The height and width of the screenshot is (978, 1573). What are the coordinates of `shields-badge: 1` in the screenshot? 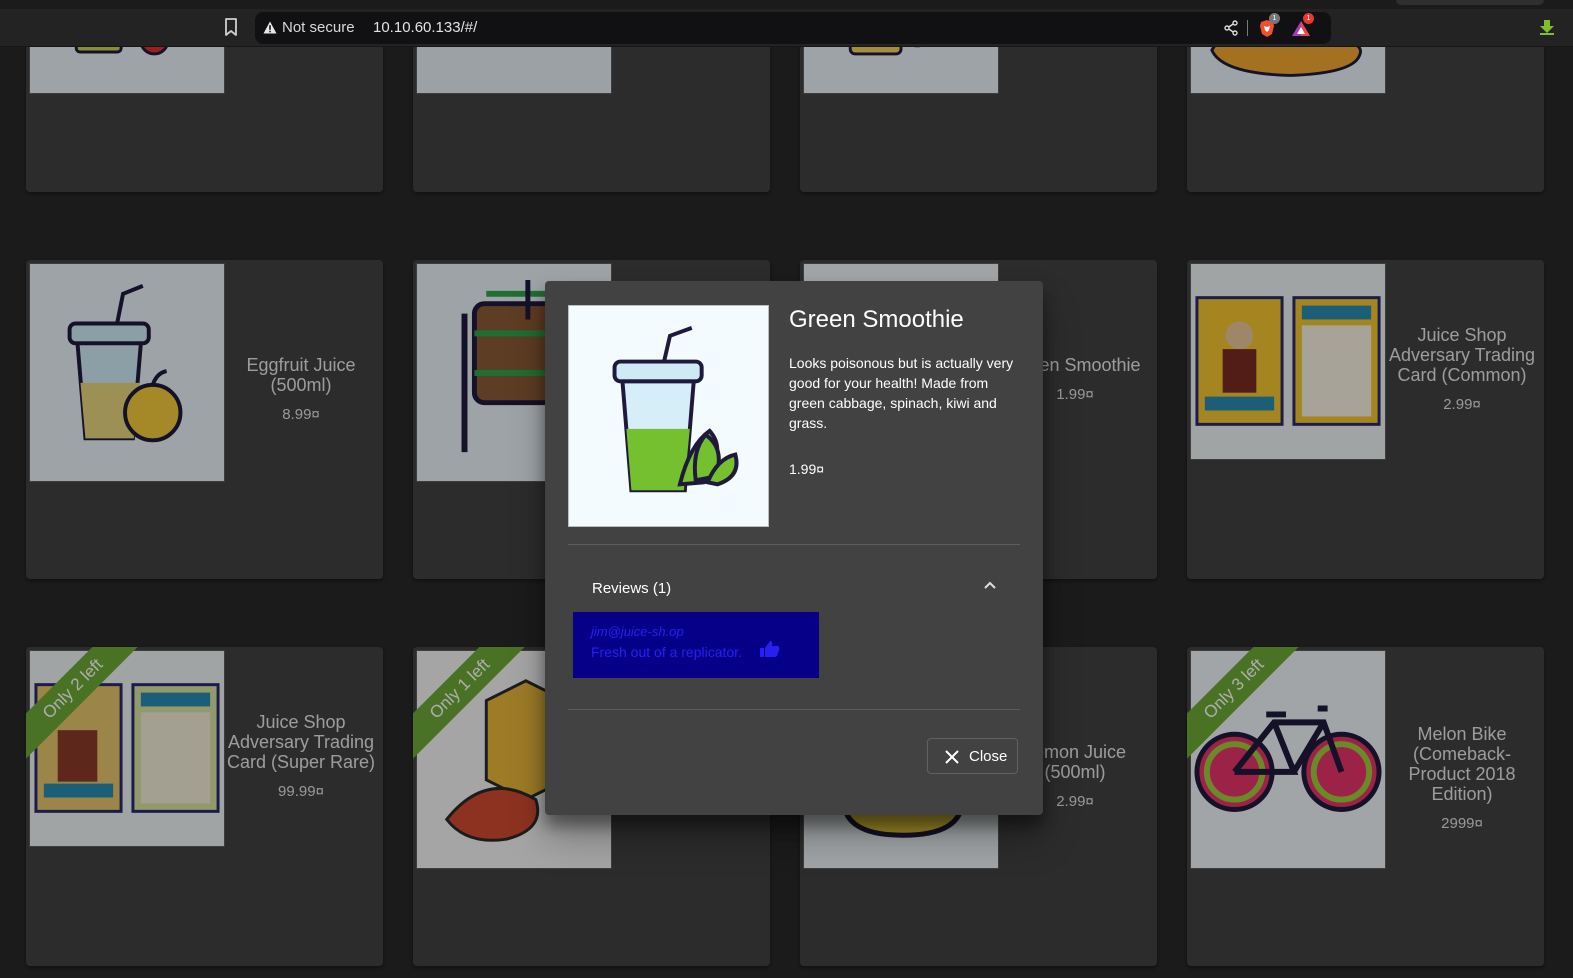 It's located at (1274, 18).